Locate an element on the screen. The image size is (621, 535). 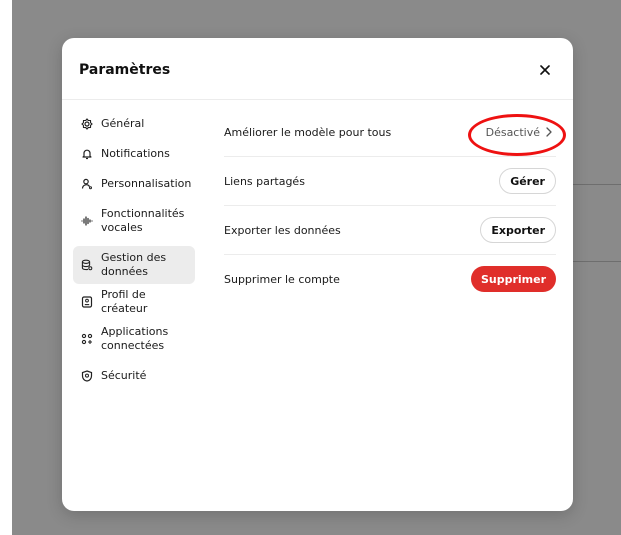
export-data-button: Exporter is located at coordinates (518, 230).